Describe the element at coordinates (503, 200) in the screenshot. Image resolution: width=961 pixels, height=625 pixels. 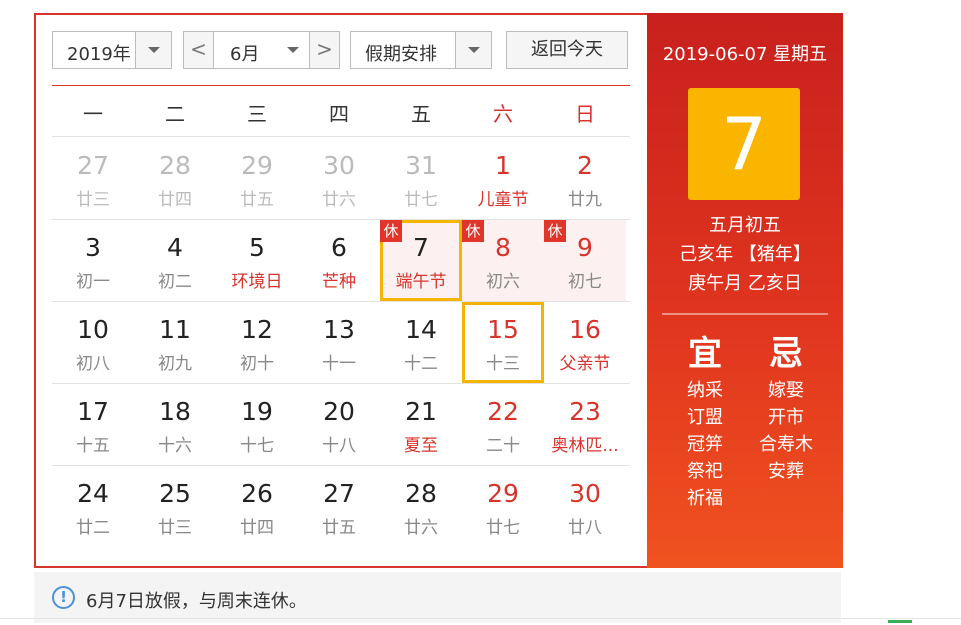
I see `festival-label: 儿童节` at that location.